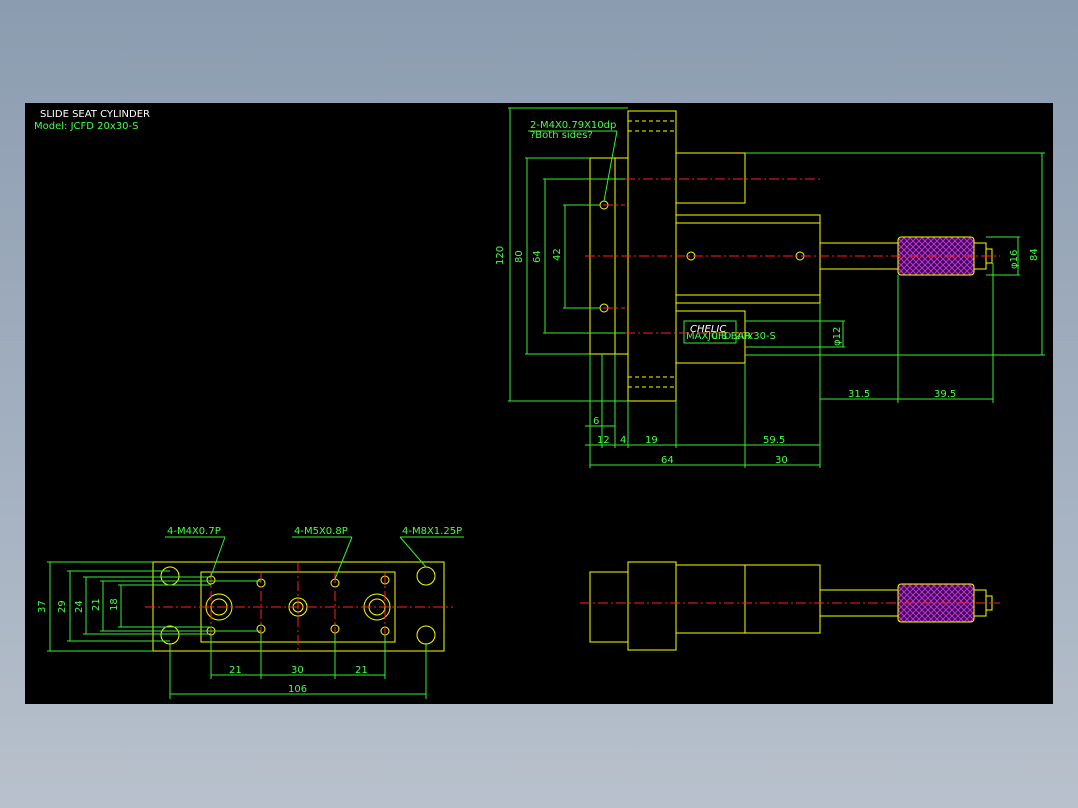 The height and width of the screenshot is (808, 1078). What do you see at coordinates (42, 606) in the screenshot?
I see `dim-37: 37` at bounding box center [42, 606].